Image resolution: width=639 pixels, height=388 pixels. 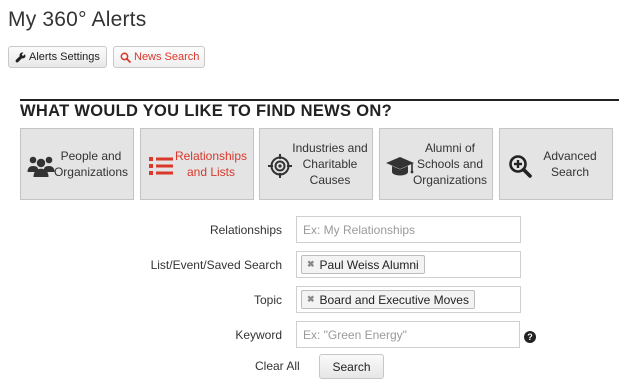 What do you see at coordinates (20, 56) in the screenshot?
I see `wrench-icon` at bounding box center [20, 56].